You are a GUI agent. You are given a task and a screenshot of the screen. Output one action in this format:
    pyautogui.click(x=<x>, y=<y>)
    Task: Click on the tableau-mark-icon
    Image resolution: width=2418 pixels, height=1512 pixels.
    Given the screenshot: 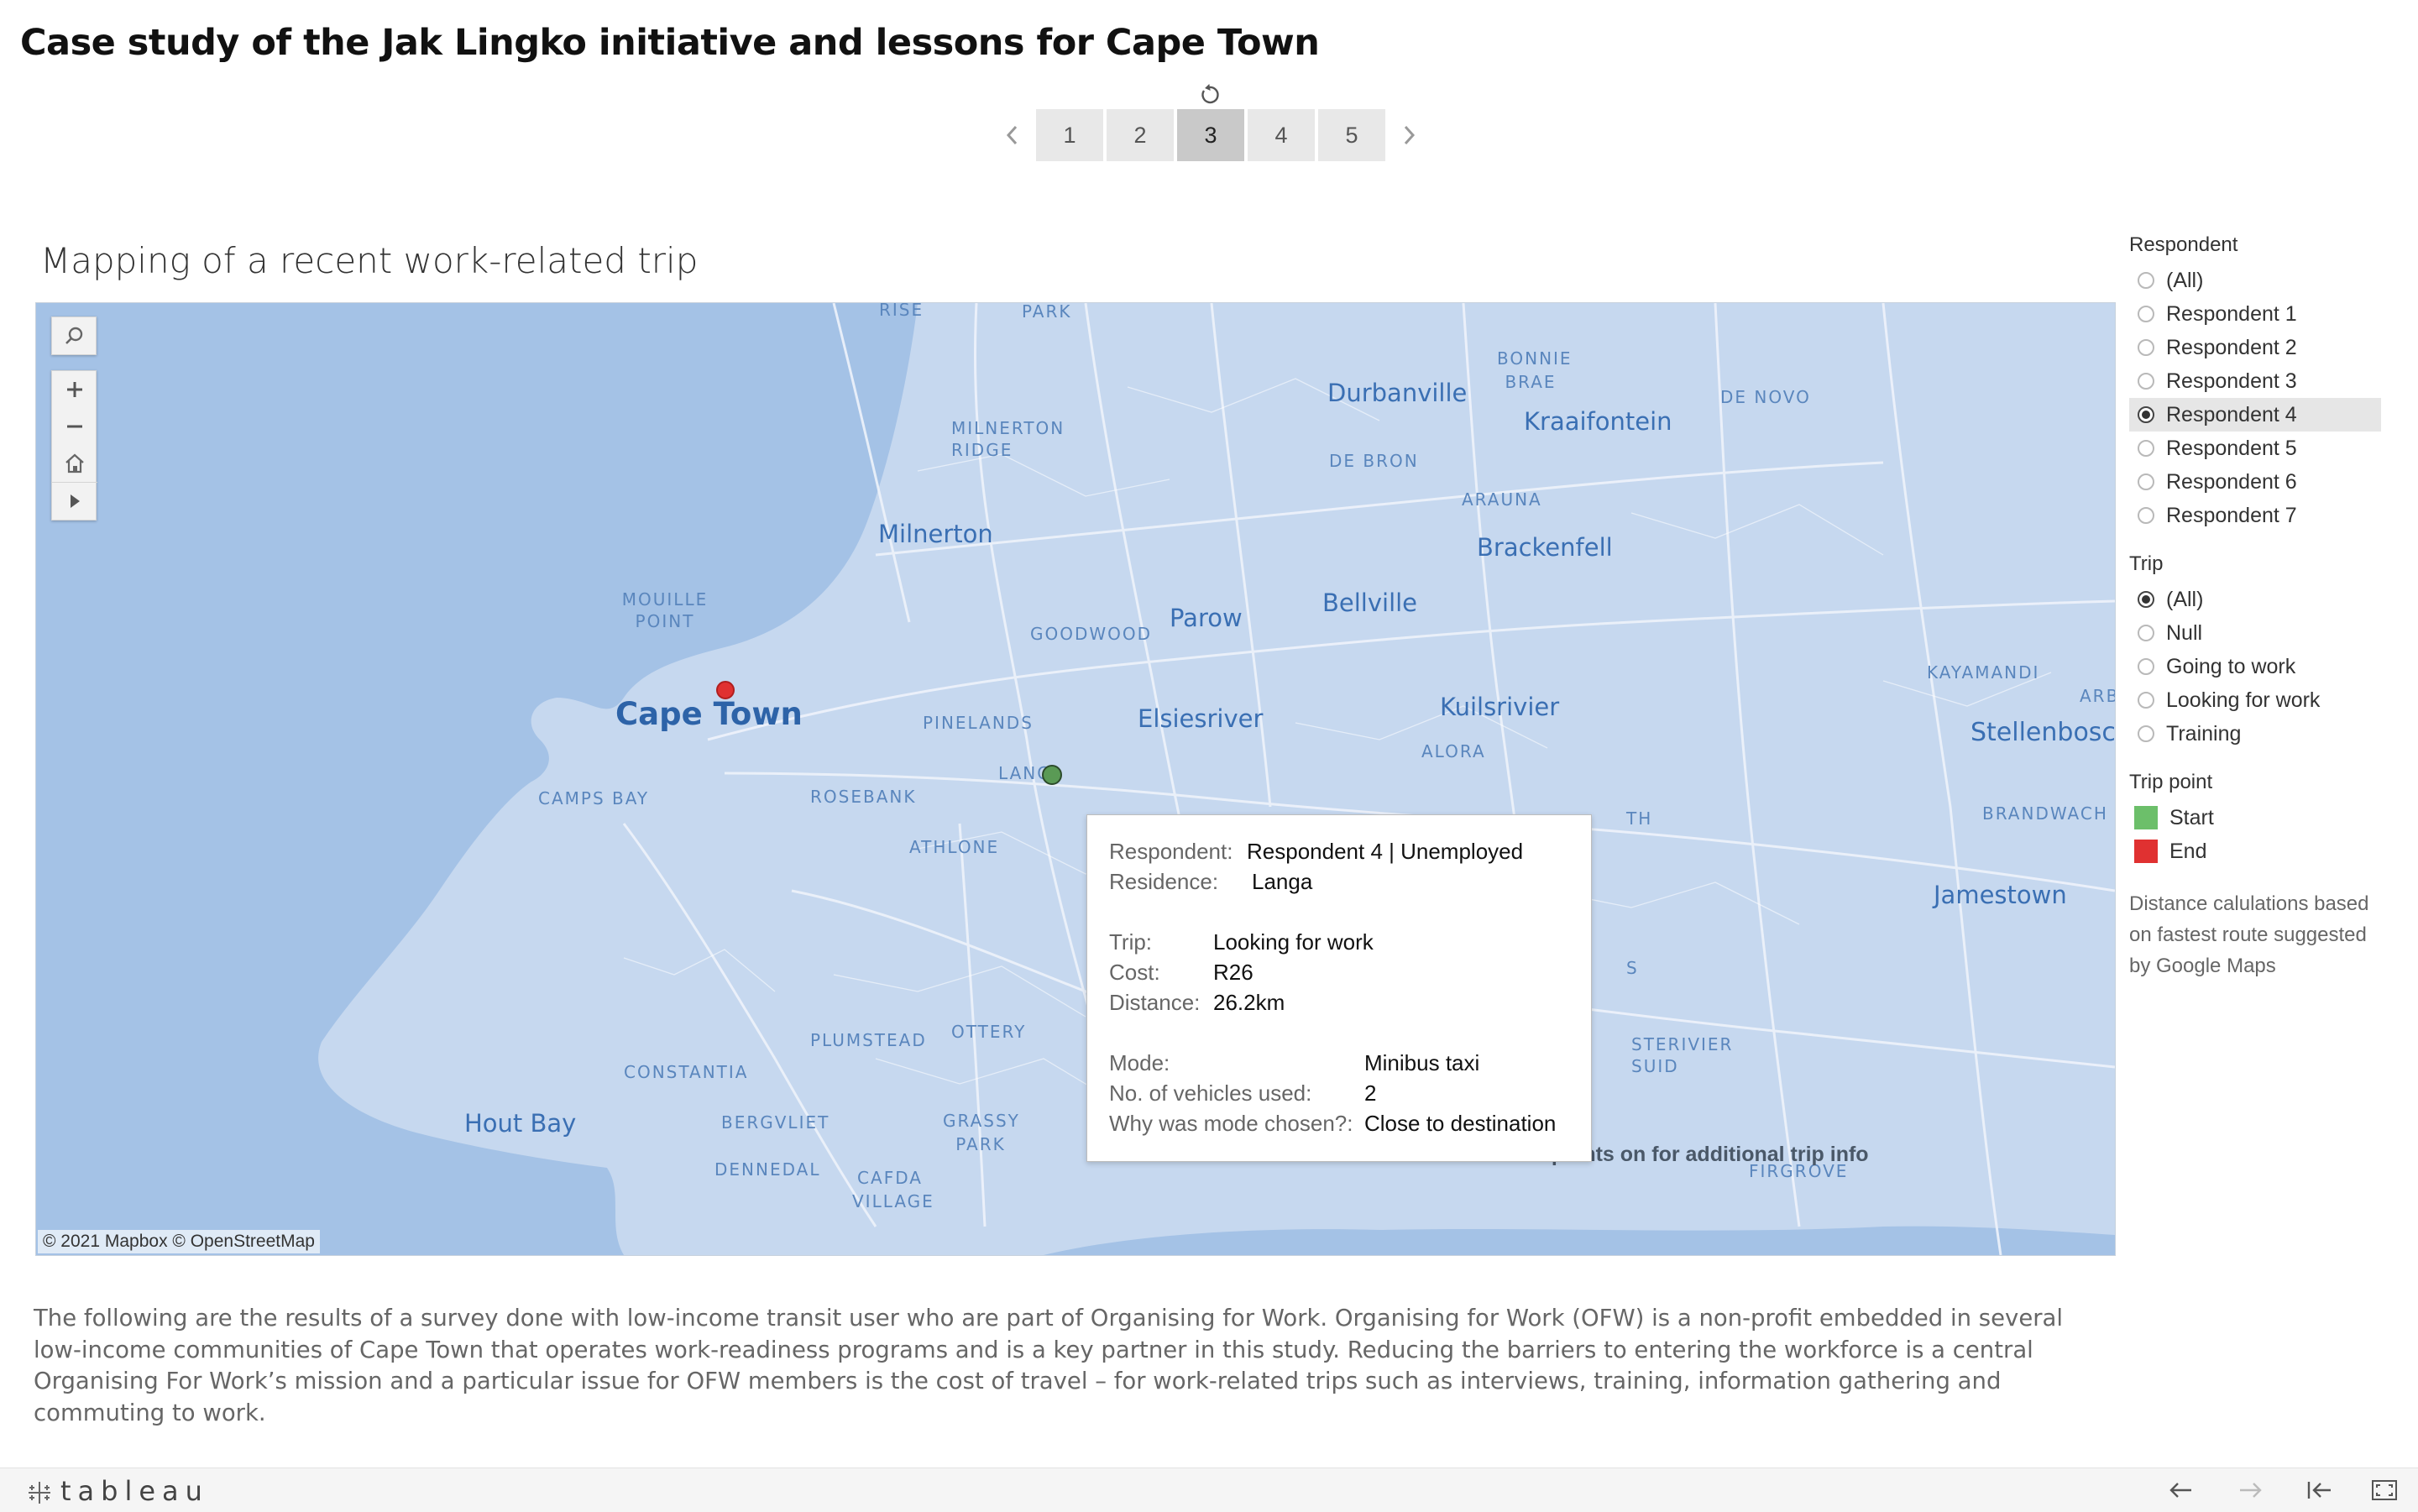 What is the action you would take?
    pyautogui.click(x=39, y=1493)
    